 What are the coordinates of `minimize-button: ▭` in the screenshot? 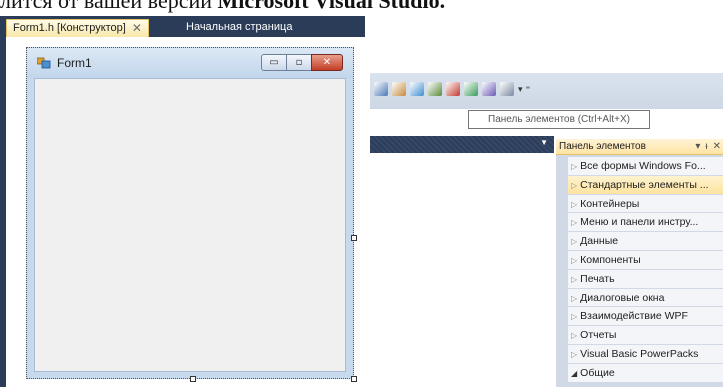 It's located at (274, 62).